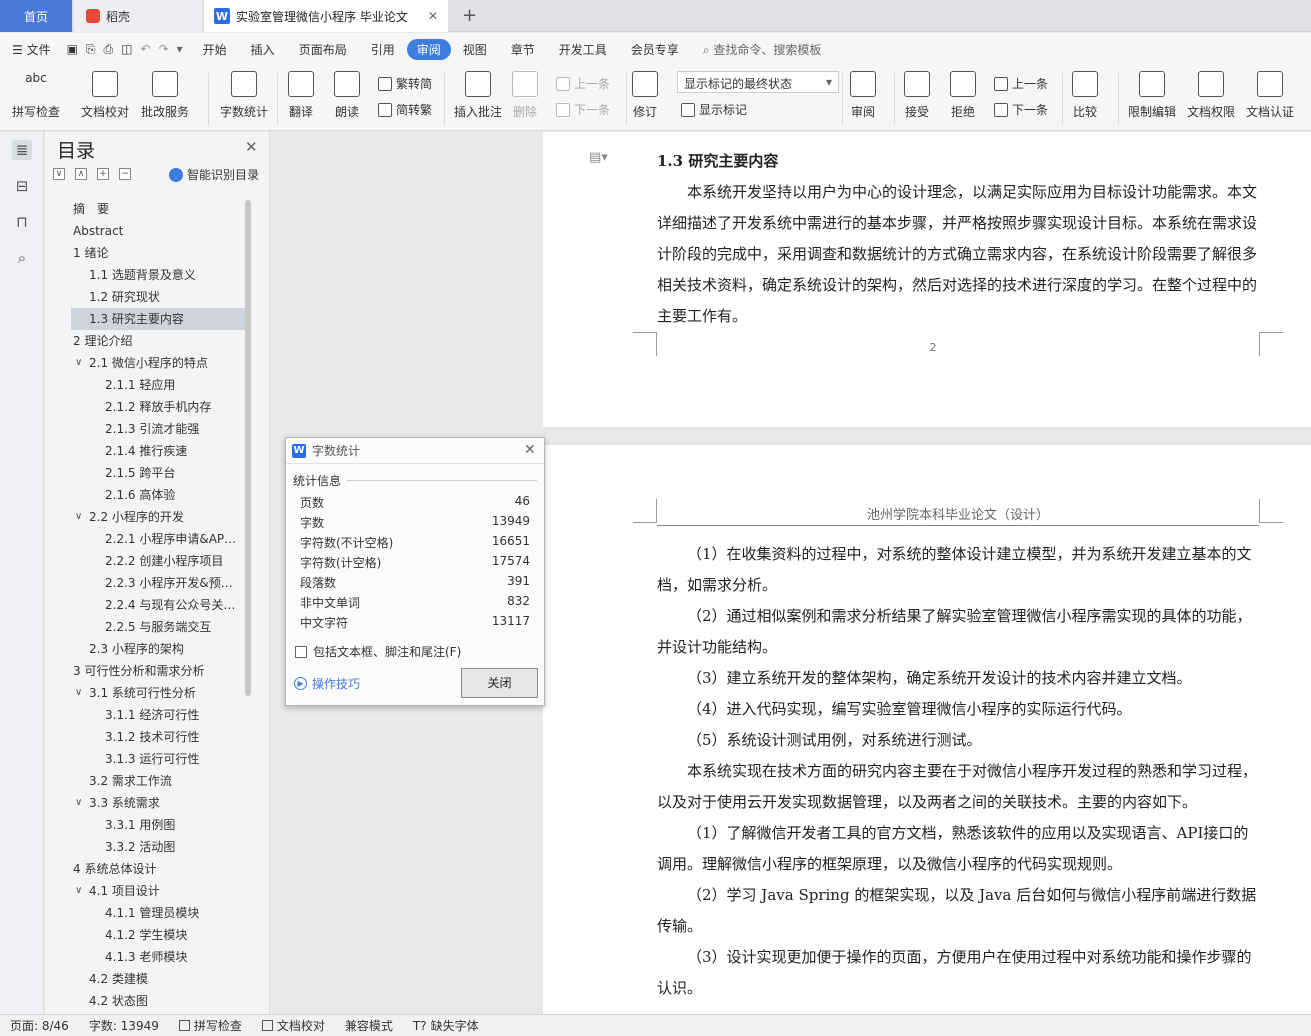 Image resolution: width=1311 pixels, height=1036 pixels. Describe the element at coordinates (124, 1025) in the screenshot. I see `word-count-indicator: 字数: 13949` at that location.